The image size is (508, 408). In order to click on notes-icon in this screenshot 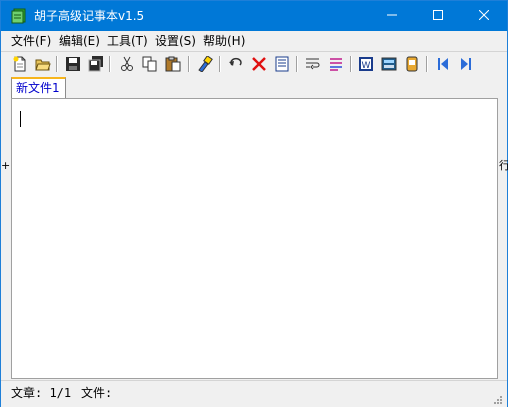, I will do `click(412, 64)`.